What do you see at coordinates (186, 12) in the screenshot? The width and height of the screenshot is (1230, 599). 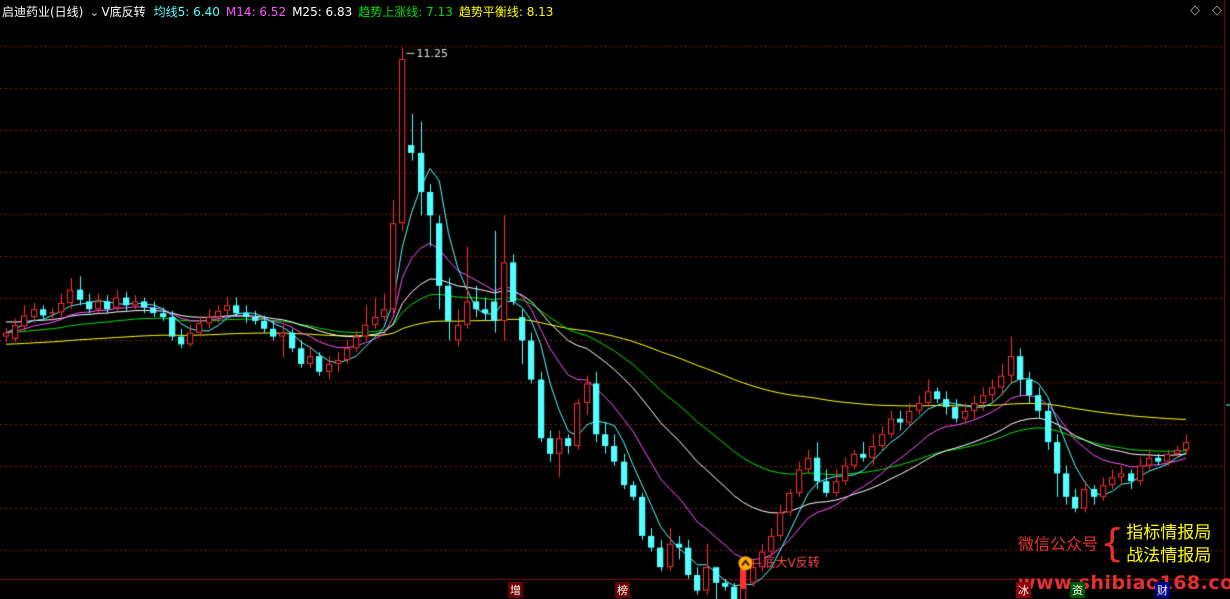 I see `ma5-value: 均线5: 6.40` at bounding box center [186, 12].